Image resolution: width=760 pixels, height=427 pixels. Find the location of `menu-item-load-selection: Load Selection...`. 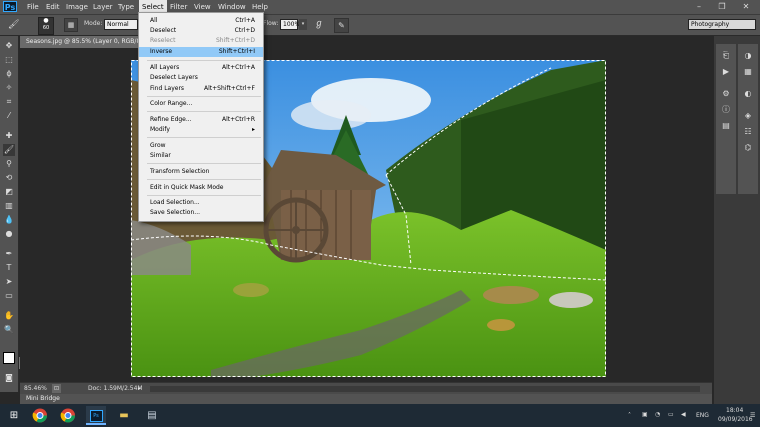

menu-item-load-selection: Load Selection... is located at coordinates (201, 203).